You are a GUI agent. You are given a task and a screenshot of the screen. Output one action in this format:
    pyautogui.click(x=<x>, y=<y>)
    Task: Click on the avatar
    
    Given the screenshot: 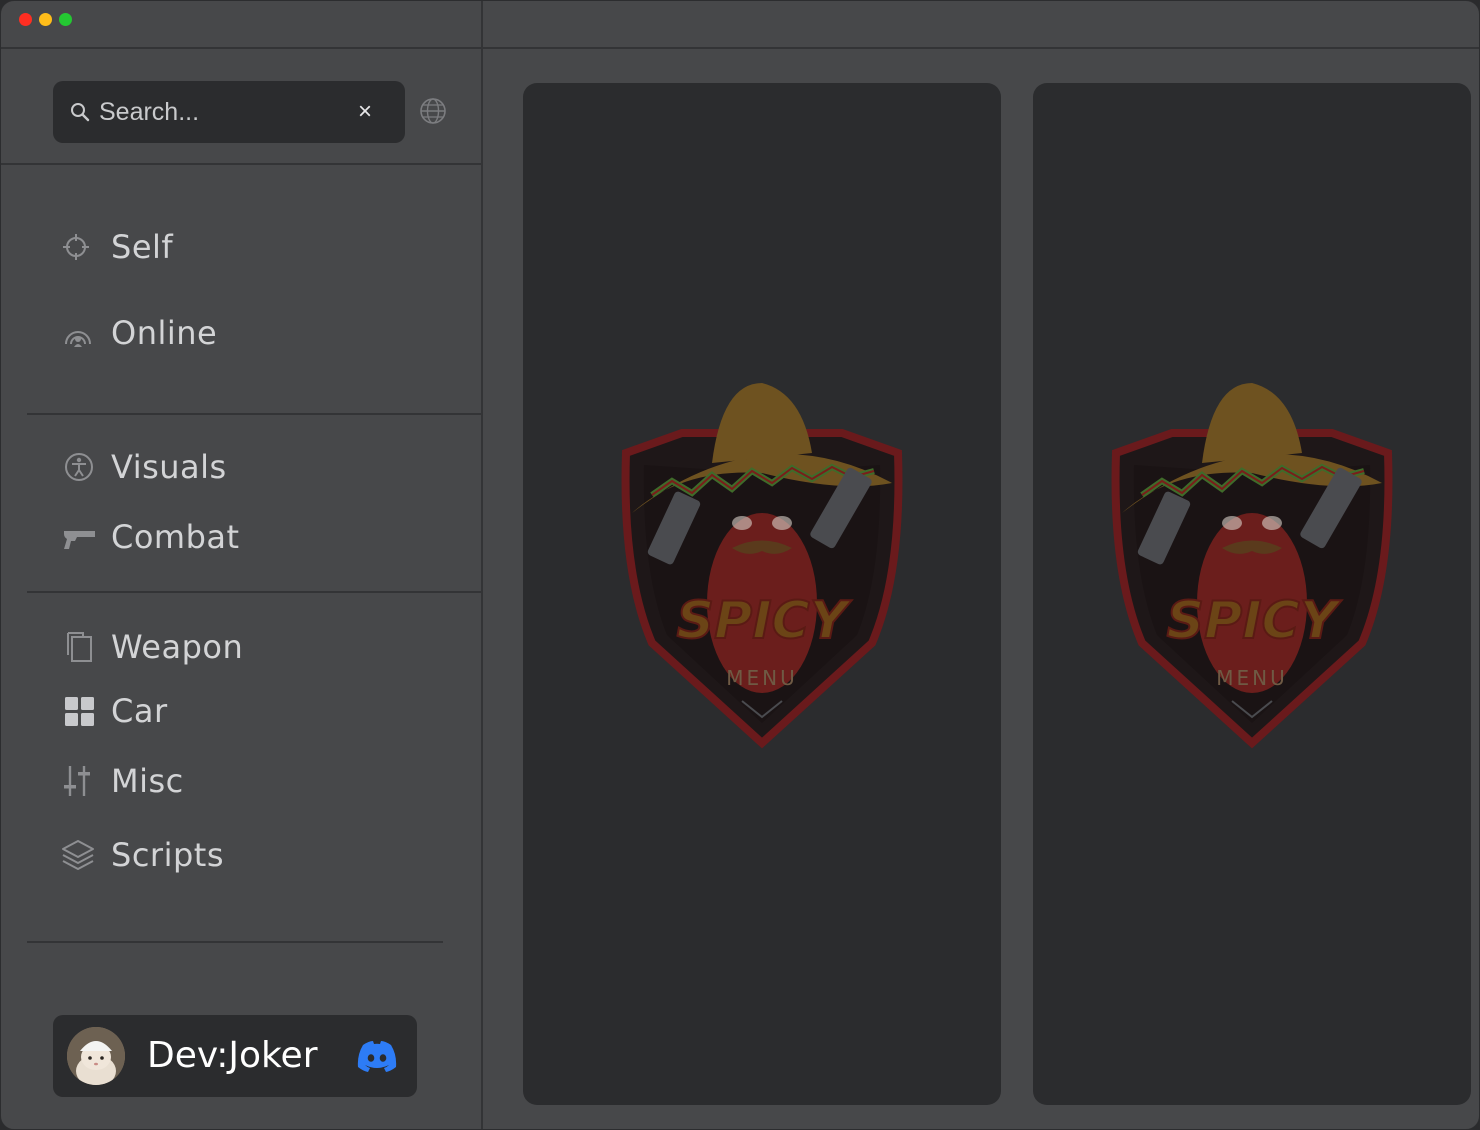 What is the action you would take?
    pyautogui.click(x=96, y=1056)
    